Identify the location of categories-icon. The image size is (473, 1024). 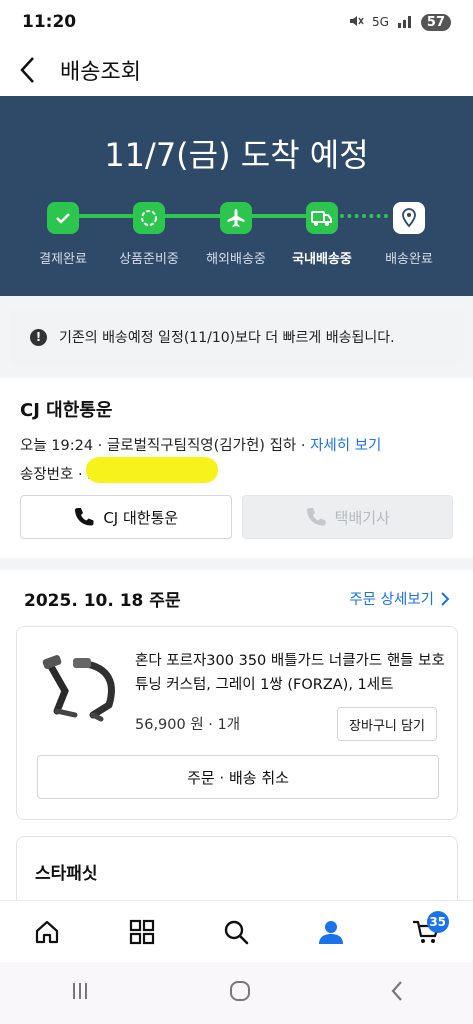
(142, 932).